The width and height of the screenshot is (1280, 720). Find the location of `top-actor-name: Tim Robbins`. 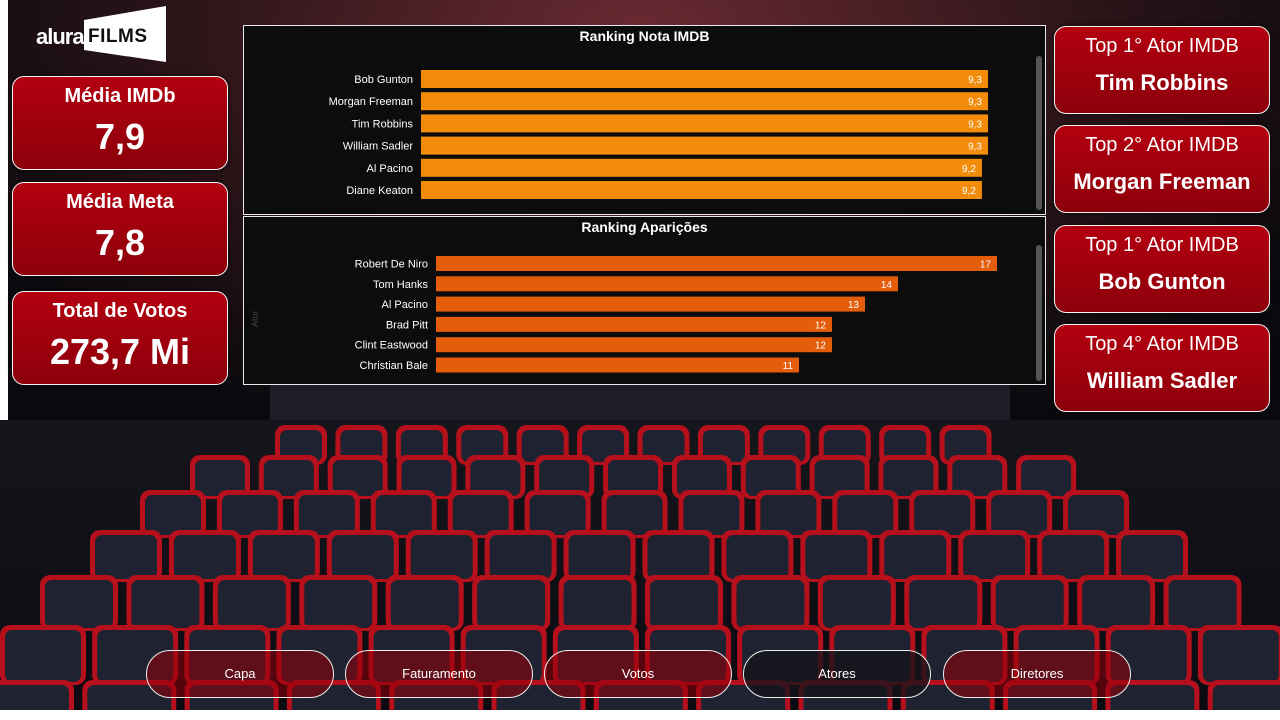

top-actor-name: Tim Robbins is located at coordinates (1162, 82).